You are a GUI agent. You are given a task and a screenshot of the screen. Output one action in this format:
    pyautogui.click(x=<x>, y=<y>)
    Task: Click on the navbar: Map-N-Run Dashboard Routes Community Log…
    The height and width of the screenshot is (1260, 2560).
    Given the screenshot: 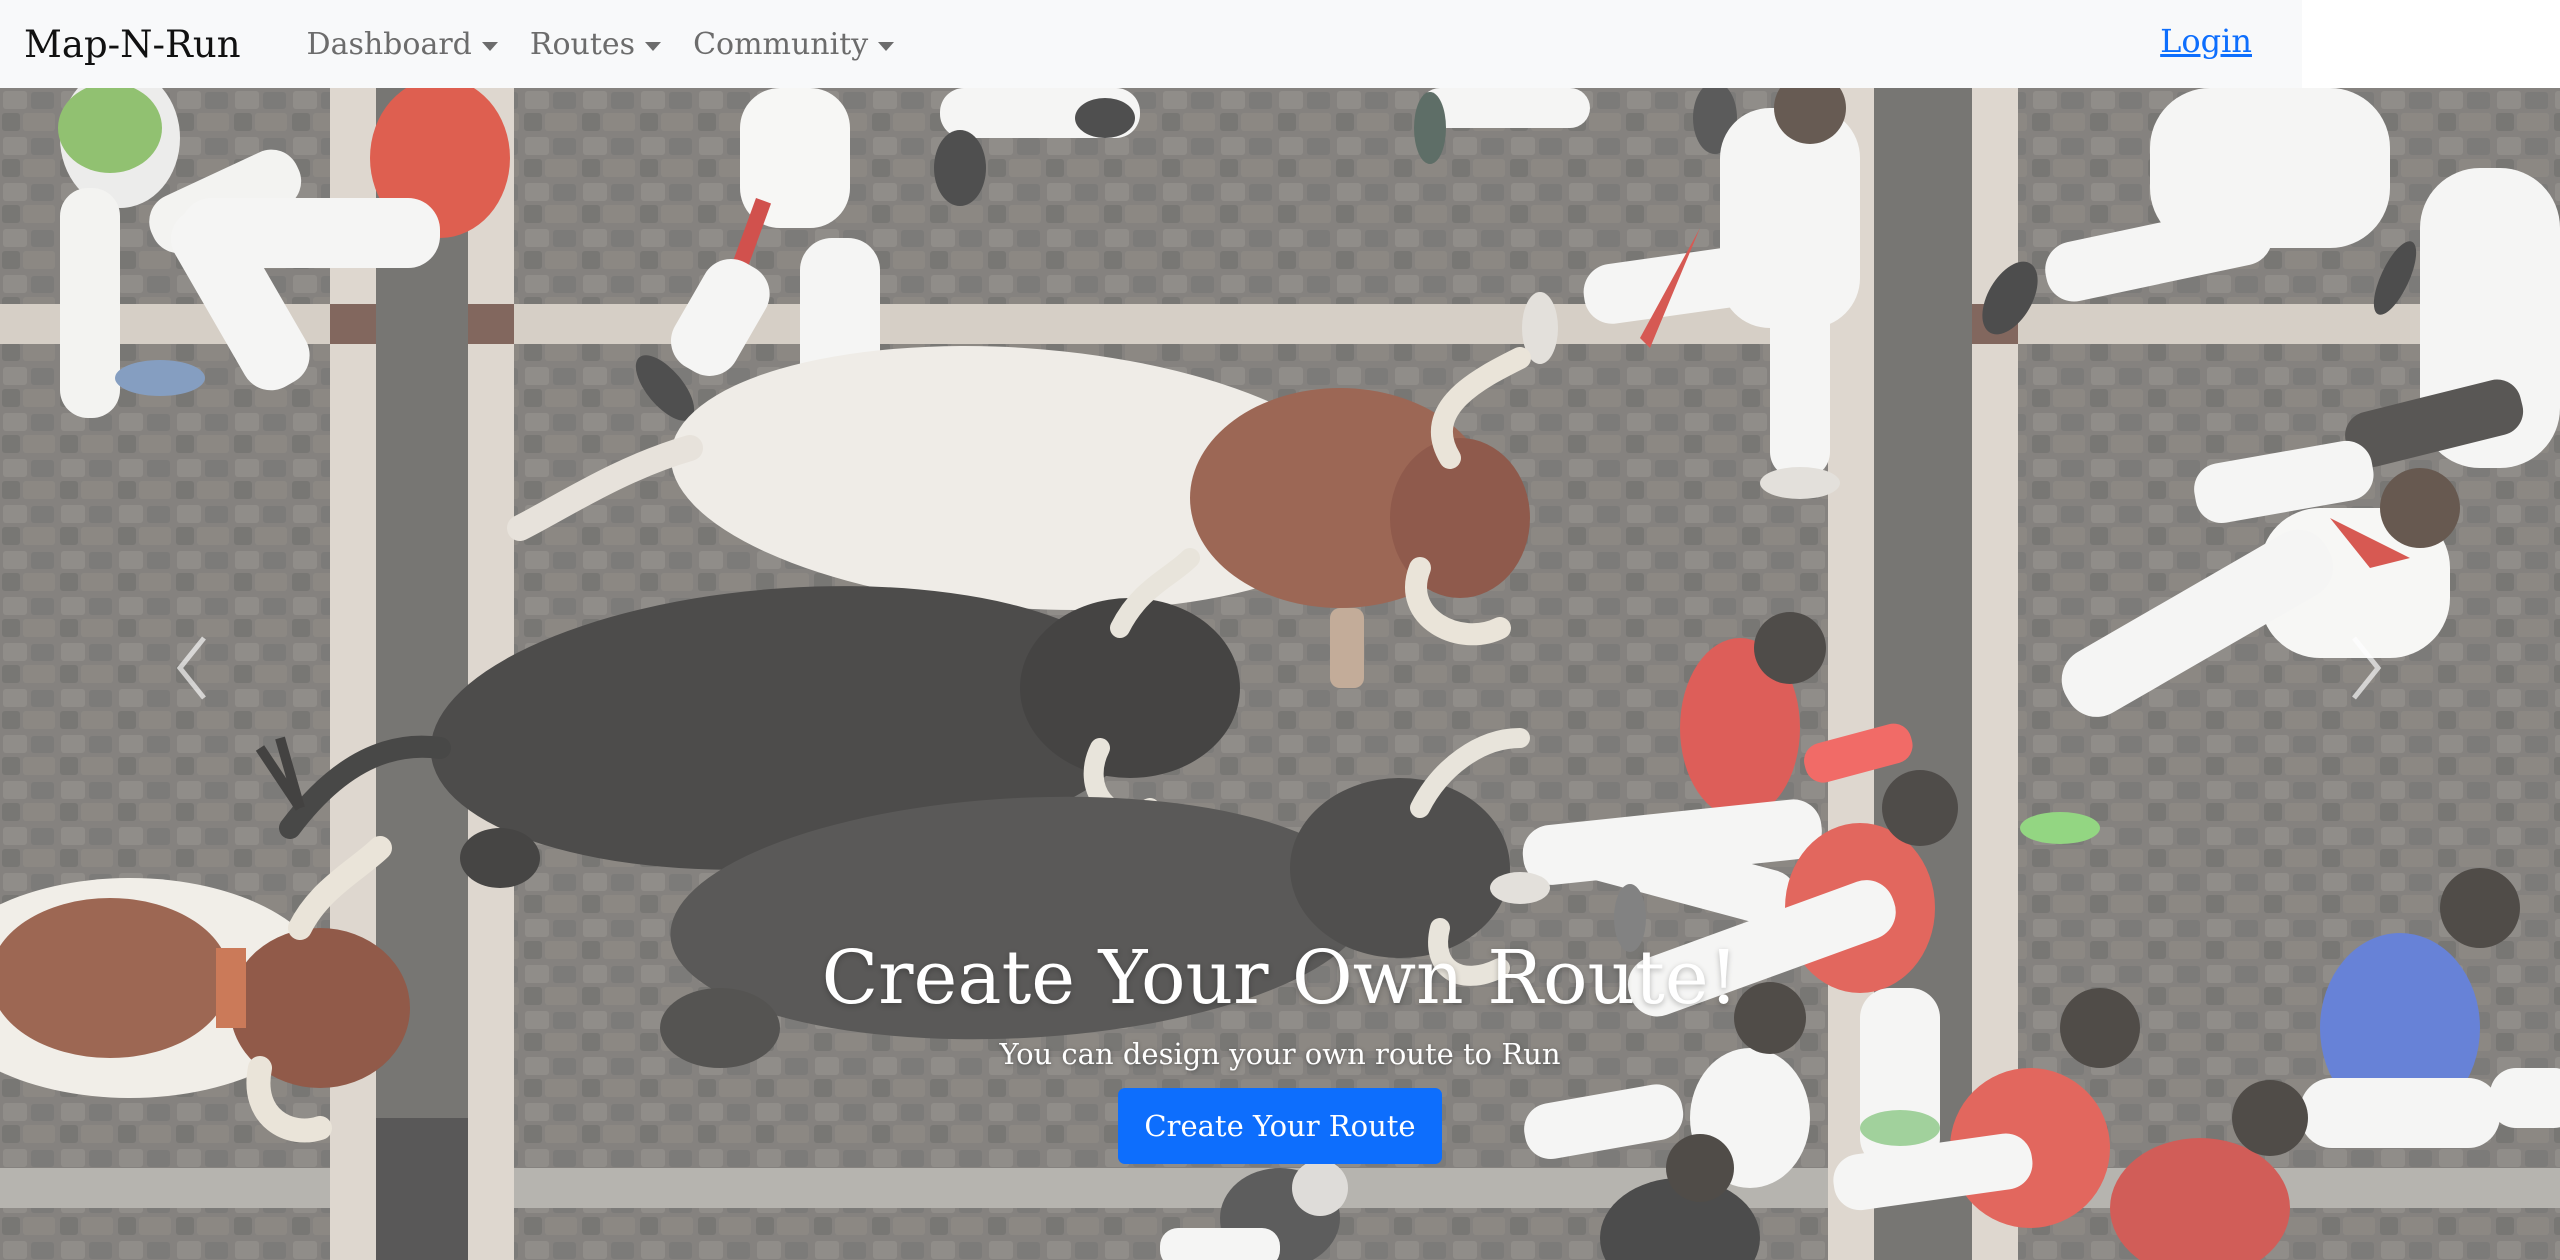 What is the action you would take?
    pyautogui.click(x=1151, y=44)
    